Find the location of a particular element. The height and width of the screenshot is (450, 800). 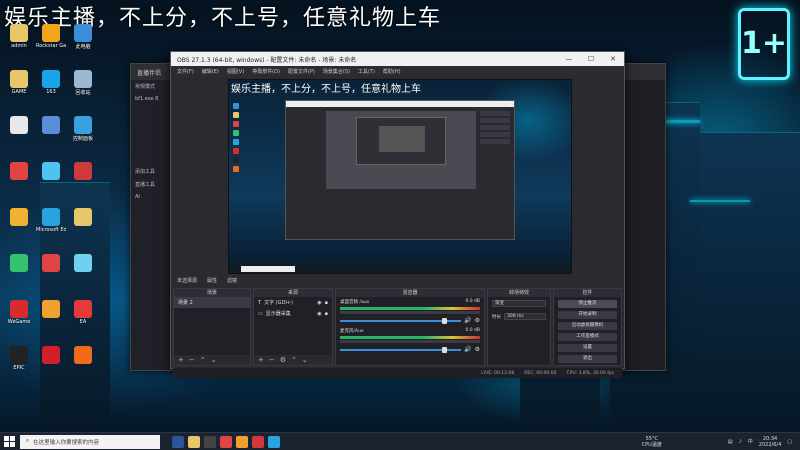

desktop-icon: EA is located at coordinates (83, 312).